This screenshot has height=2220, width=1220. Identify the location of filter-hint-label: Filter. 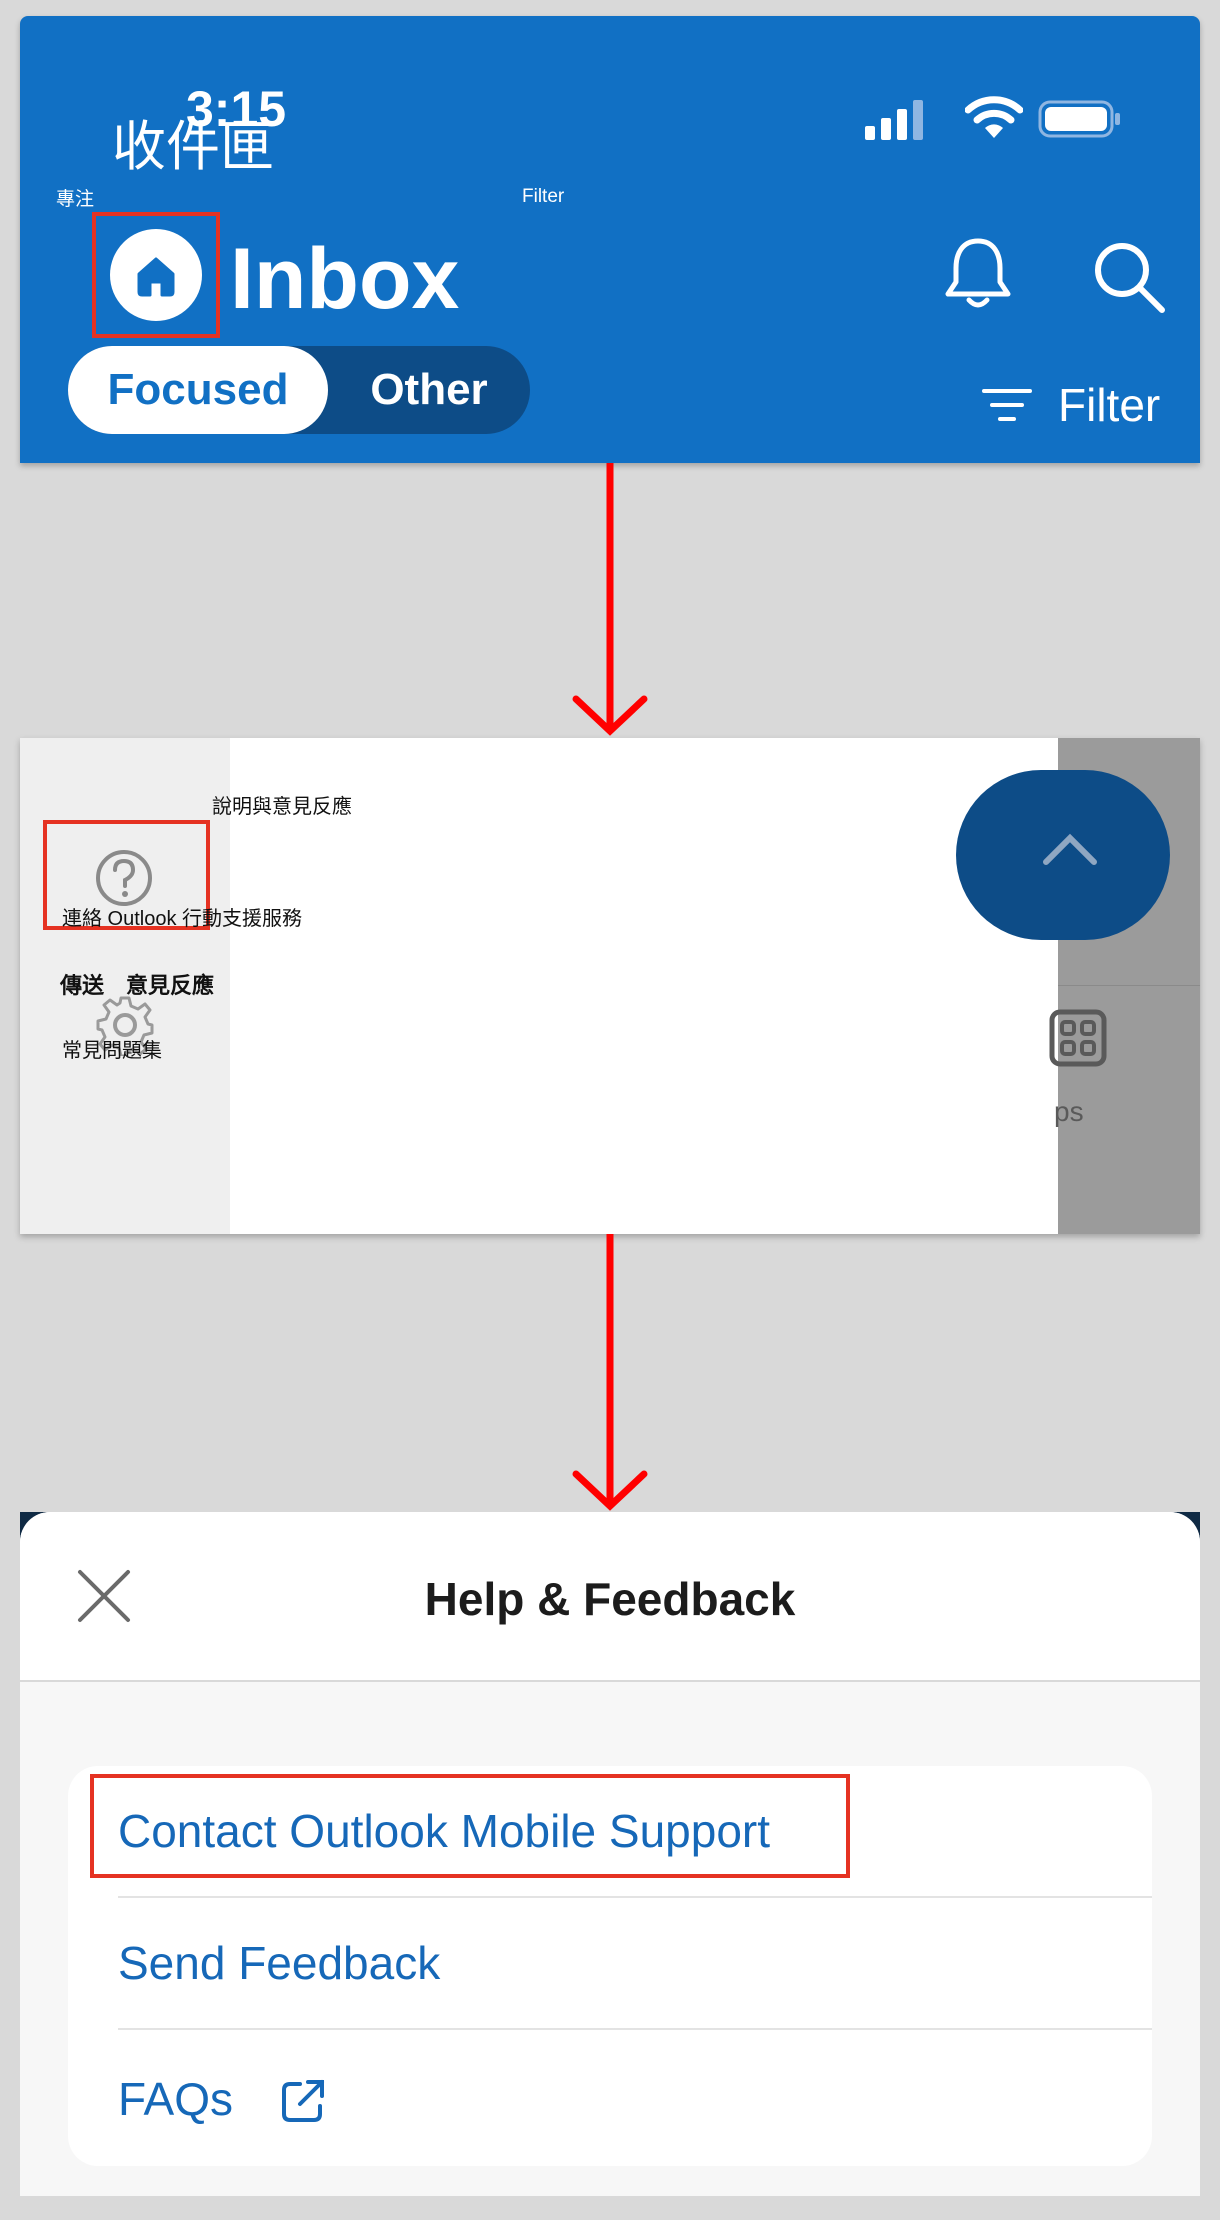
(543, 196).